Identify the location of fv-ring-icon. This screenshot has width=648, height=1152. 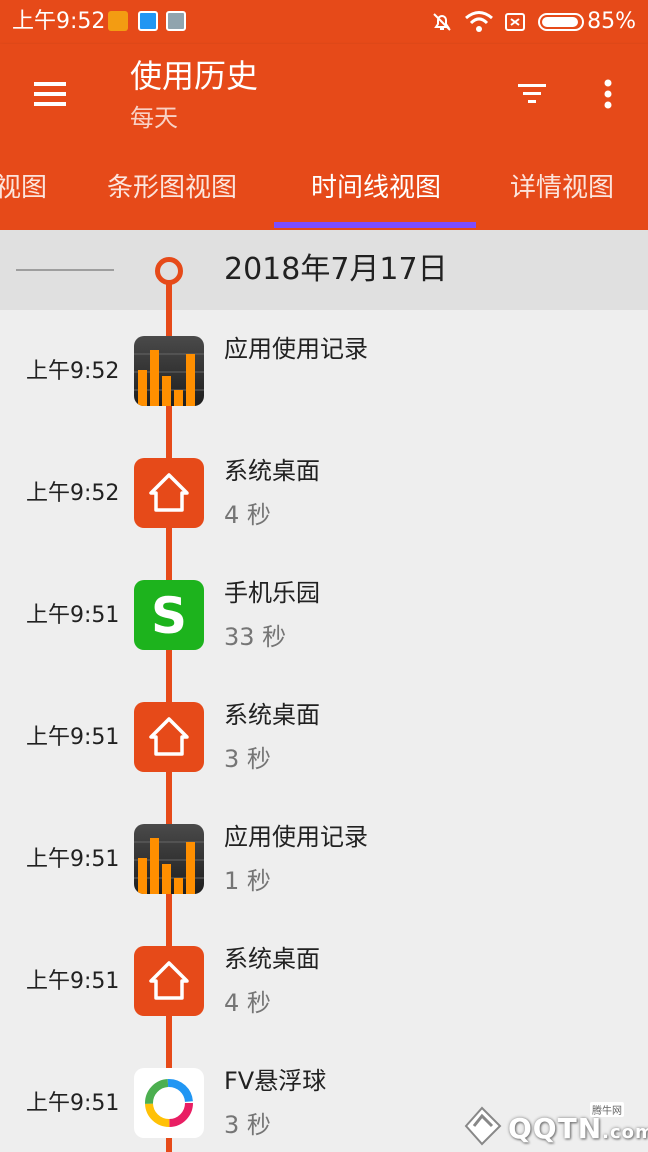
(169, 1103).